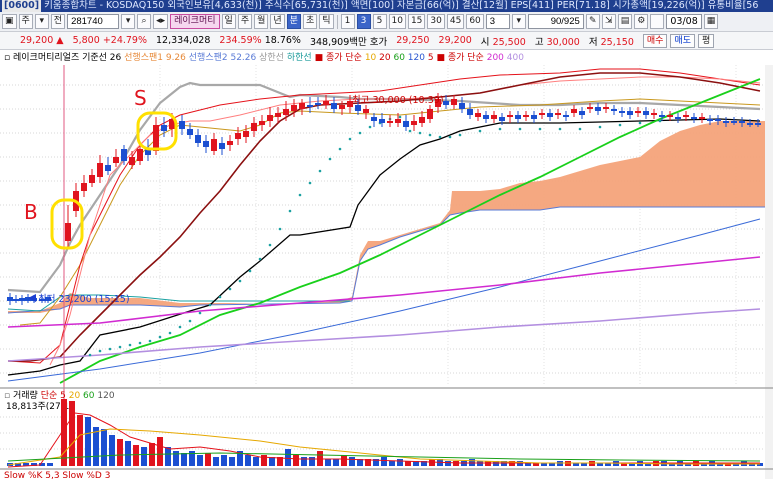 This screenshot has width=773, height=479. What do you see at coordinates (271, 58) in the screenshot?
I see `legend-upper: 상한선` at bounding box center [271, 58].